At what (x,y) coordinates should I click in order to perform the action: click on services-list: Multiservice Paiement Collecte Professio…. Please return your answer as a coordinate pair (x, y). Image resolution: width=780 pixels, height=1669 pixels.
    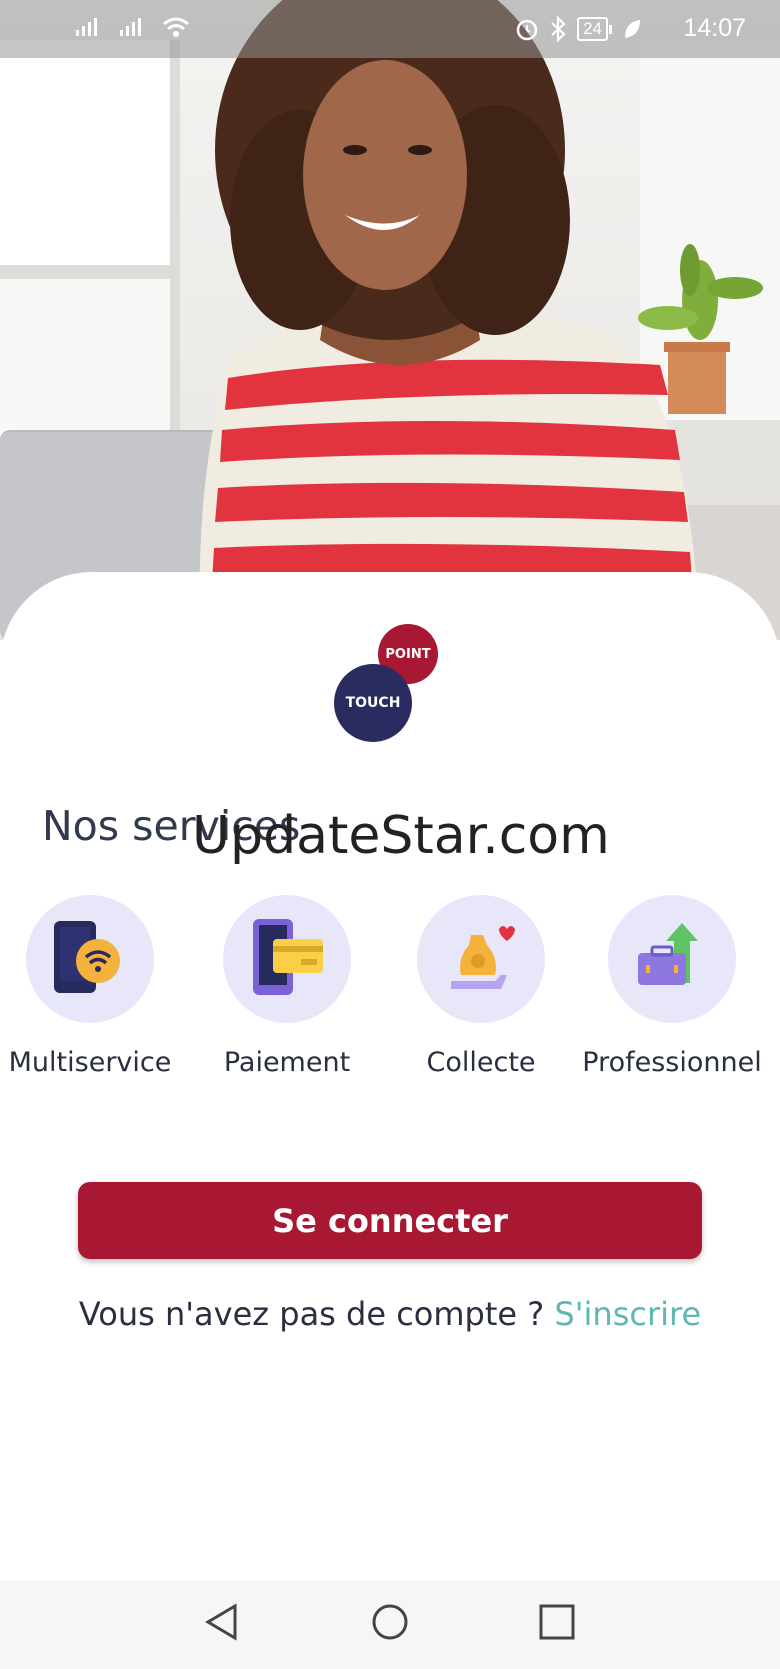
    Looking at the image, I should click on (390, 995).